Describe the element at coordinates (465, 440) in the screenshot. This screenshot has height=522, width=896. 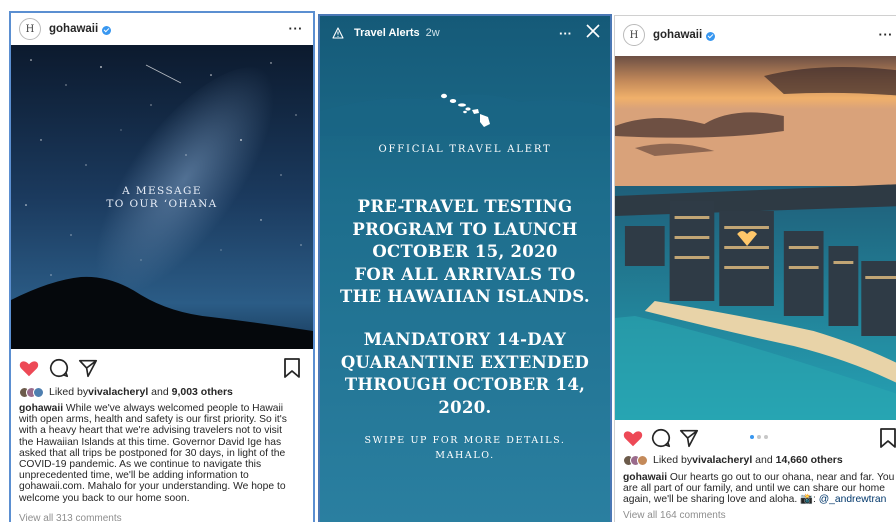
I see `swipe-up-text: SWIPE UP FOR MORE DETAILS.` at that location.